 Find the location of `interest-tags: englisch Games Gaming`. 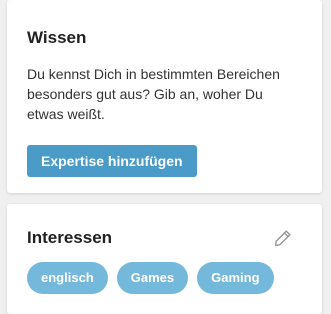

interest-tags: englisch Games Gaming is located at coordinates (164, 278).